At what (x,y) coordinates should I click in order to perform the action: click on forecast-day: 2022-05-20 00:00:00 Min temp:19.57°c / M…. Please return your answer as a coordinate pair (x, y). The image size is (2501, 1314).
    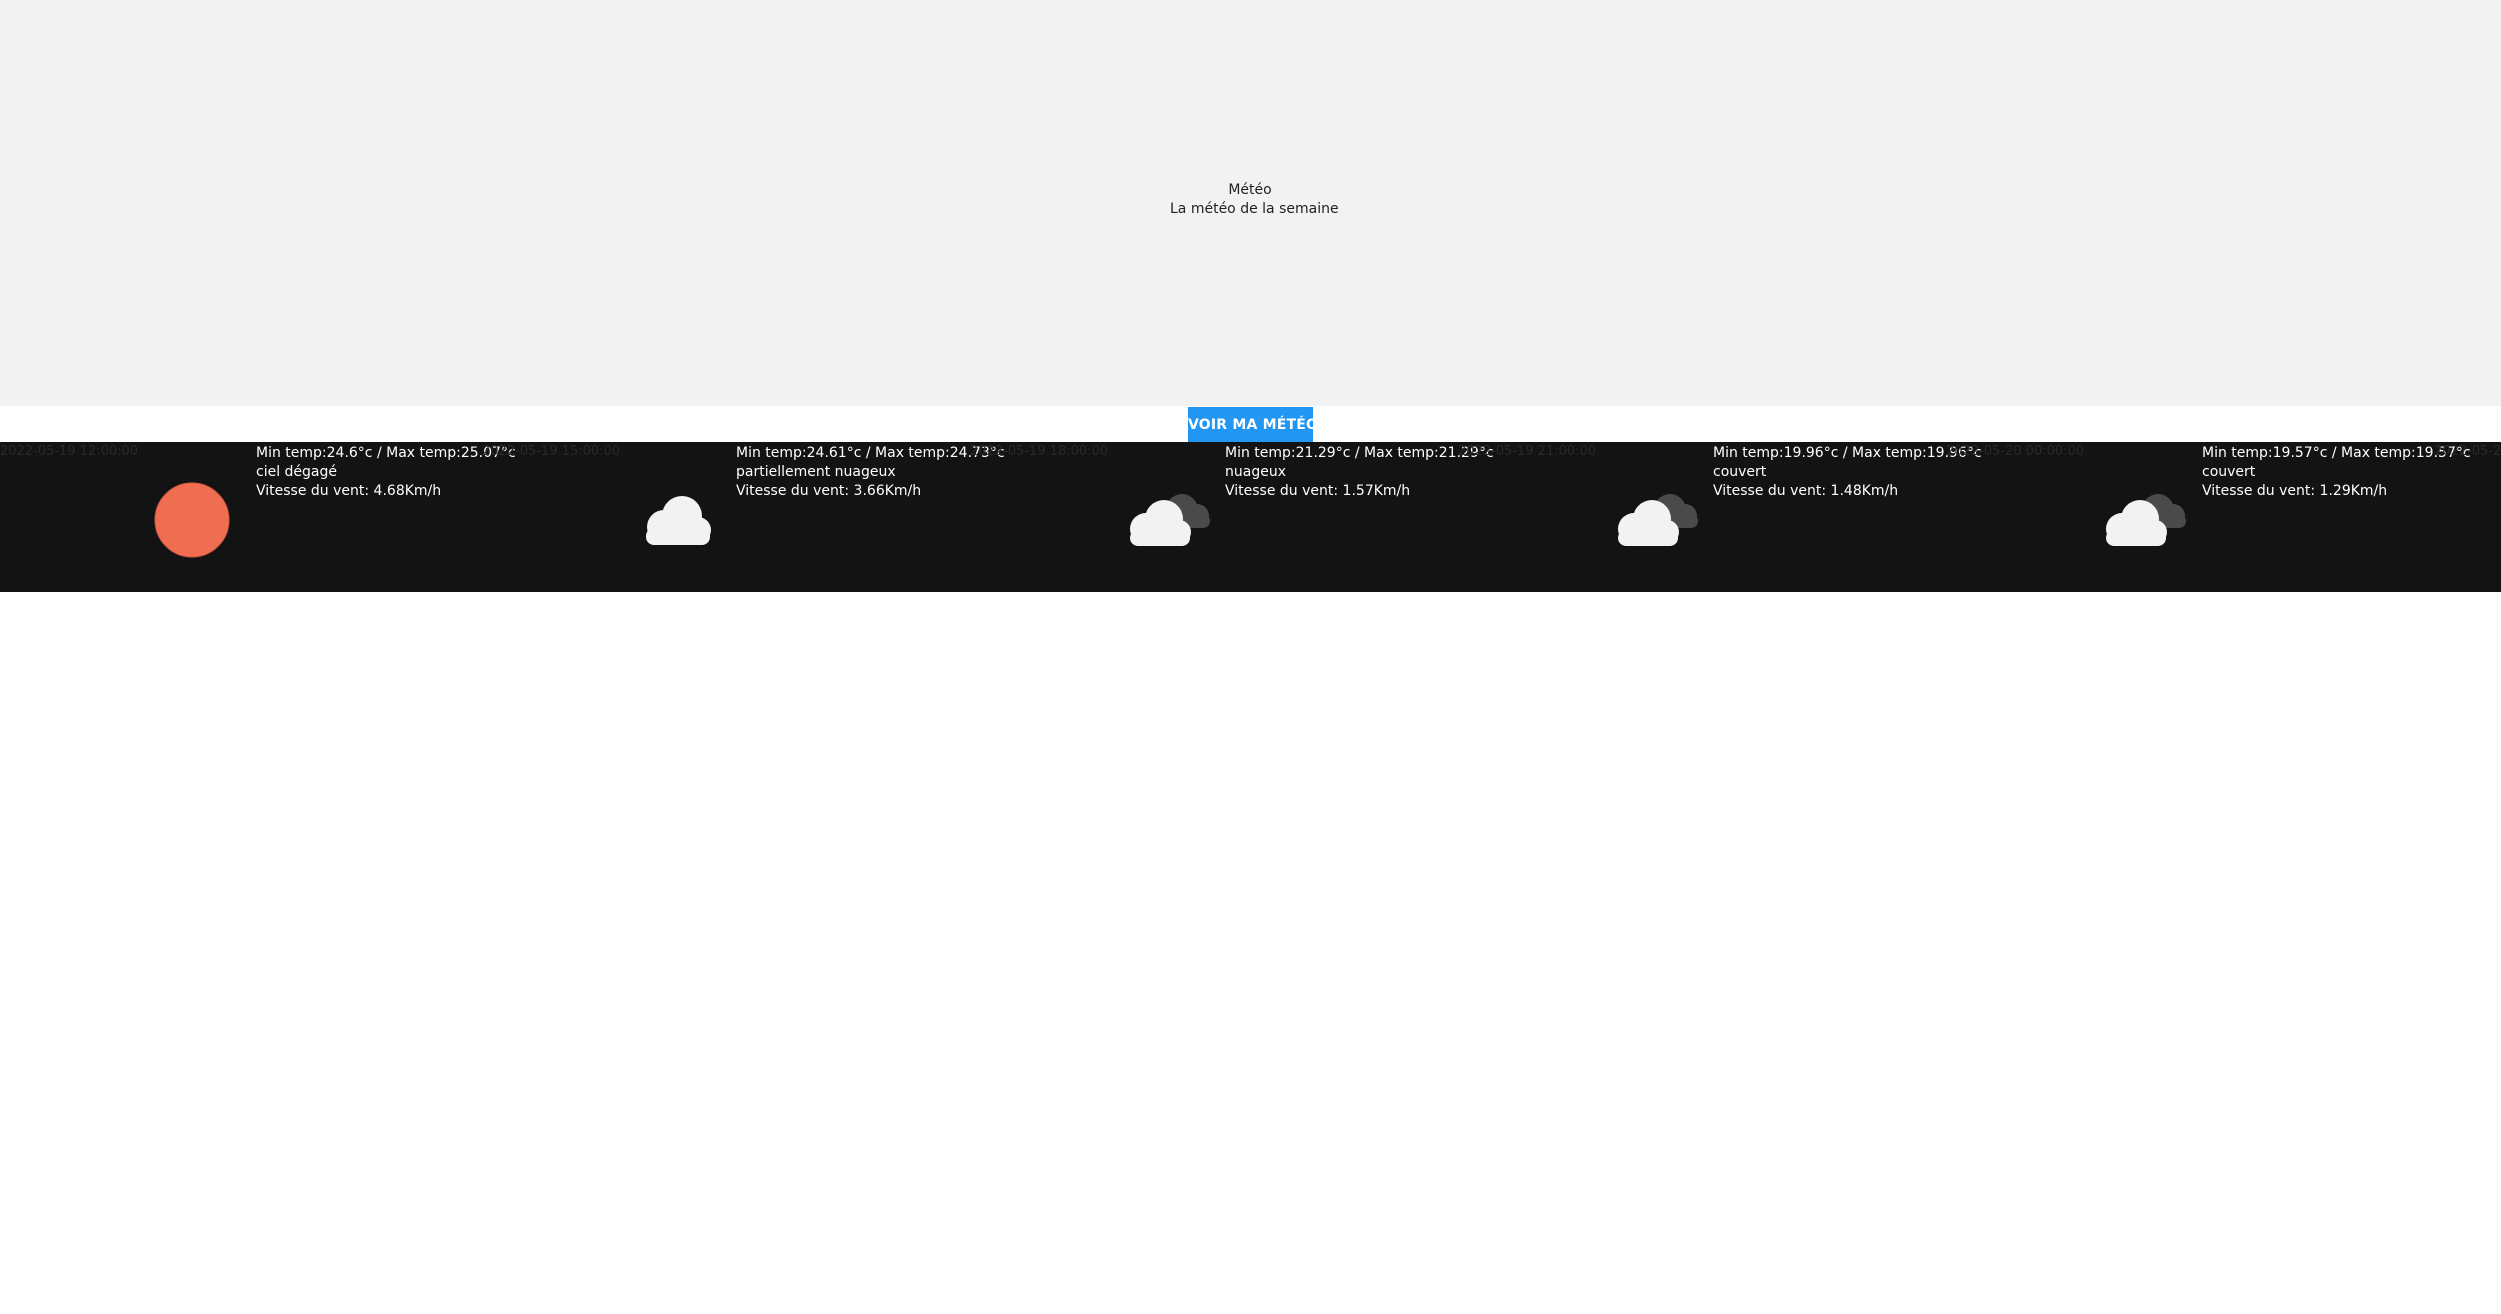
    Looking at the image, I should click on (2208, 517).